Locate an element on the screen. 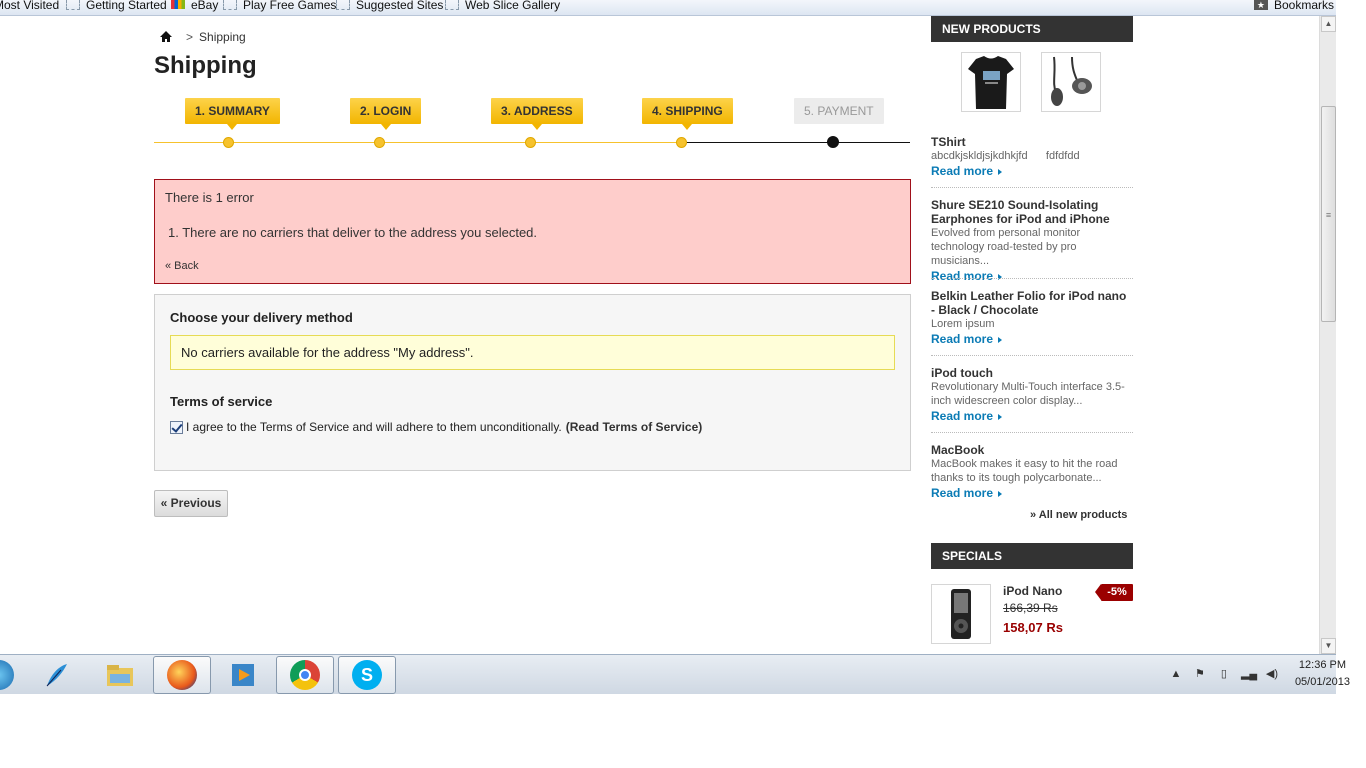  home-icon is located at coordinates (167, 37).